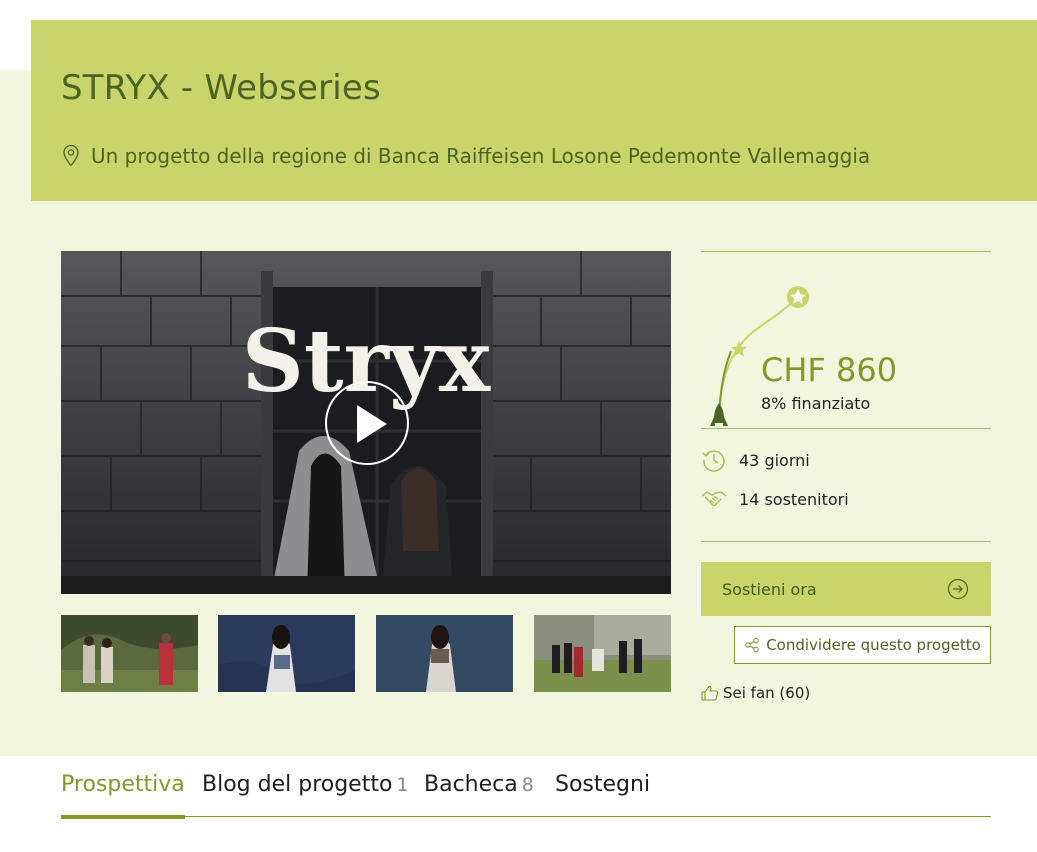 The image size is (1037, 852). I want to click on share-project-button: Condividere questo progetto, so click(862, 645).